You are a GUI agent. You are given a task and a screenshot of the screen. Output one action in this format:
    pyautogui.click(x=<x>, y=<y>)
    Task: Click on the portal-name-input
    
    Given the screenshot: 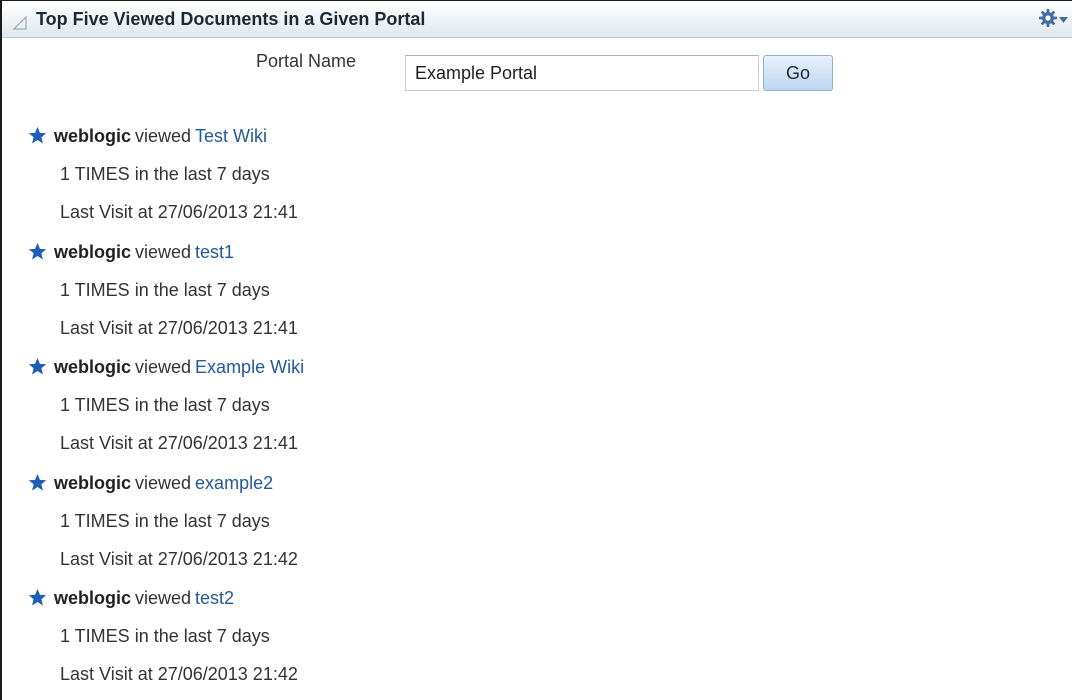 What is the action you would take?
    pyautogui.click(x=582, y=73)
    